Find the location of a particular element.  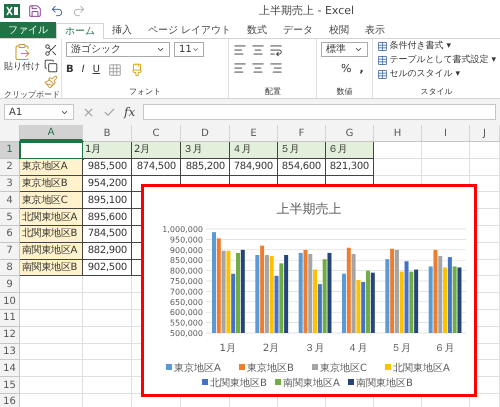

table-cell: 北関東地区B is located at coordinates (51, 234).